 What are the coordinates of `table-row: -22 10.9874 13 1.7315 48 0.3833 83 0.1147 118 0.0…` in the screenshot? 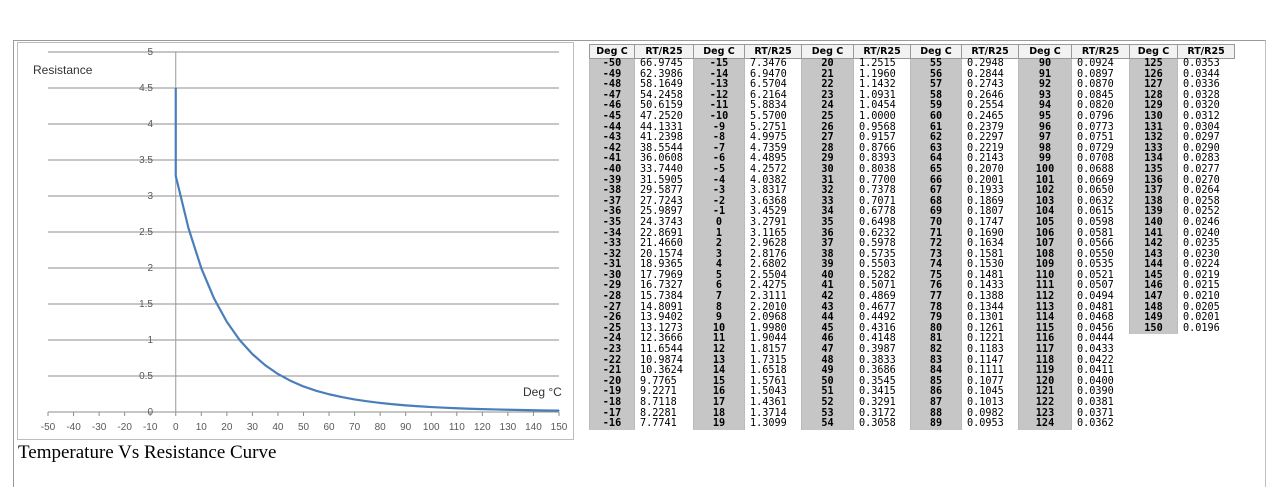 It's located at (912, 361).